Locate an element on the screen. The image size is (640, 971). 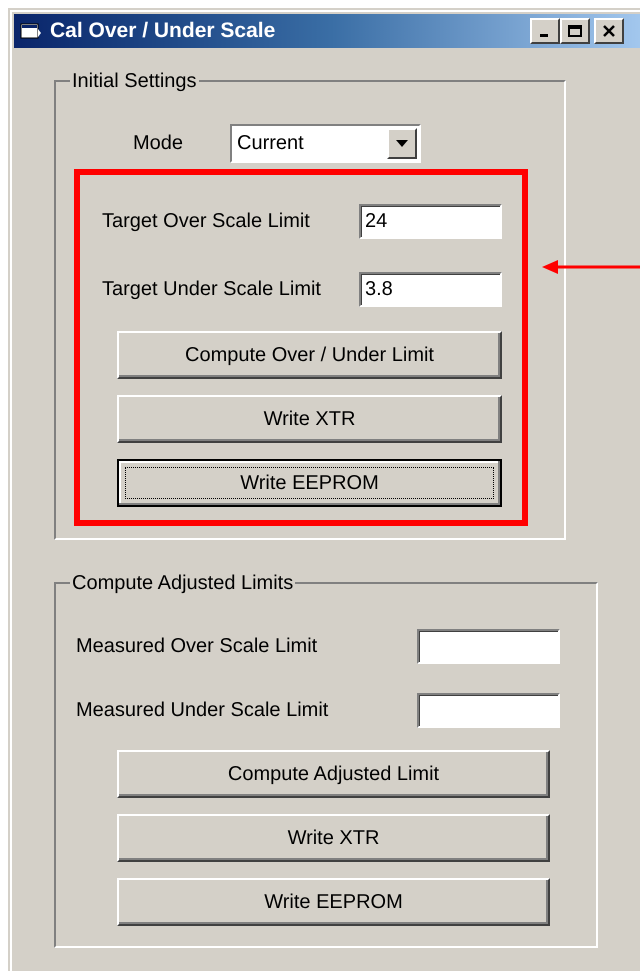
input-field: 24 is located at coordinates (430, 221).